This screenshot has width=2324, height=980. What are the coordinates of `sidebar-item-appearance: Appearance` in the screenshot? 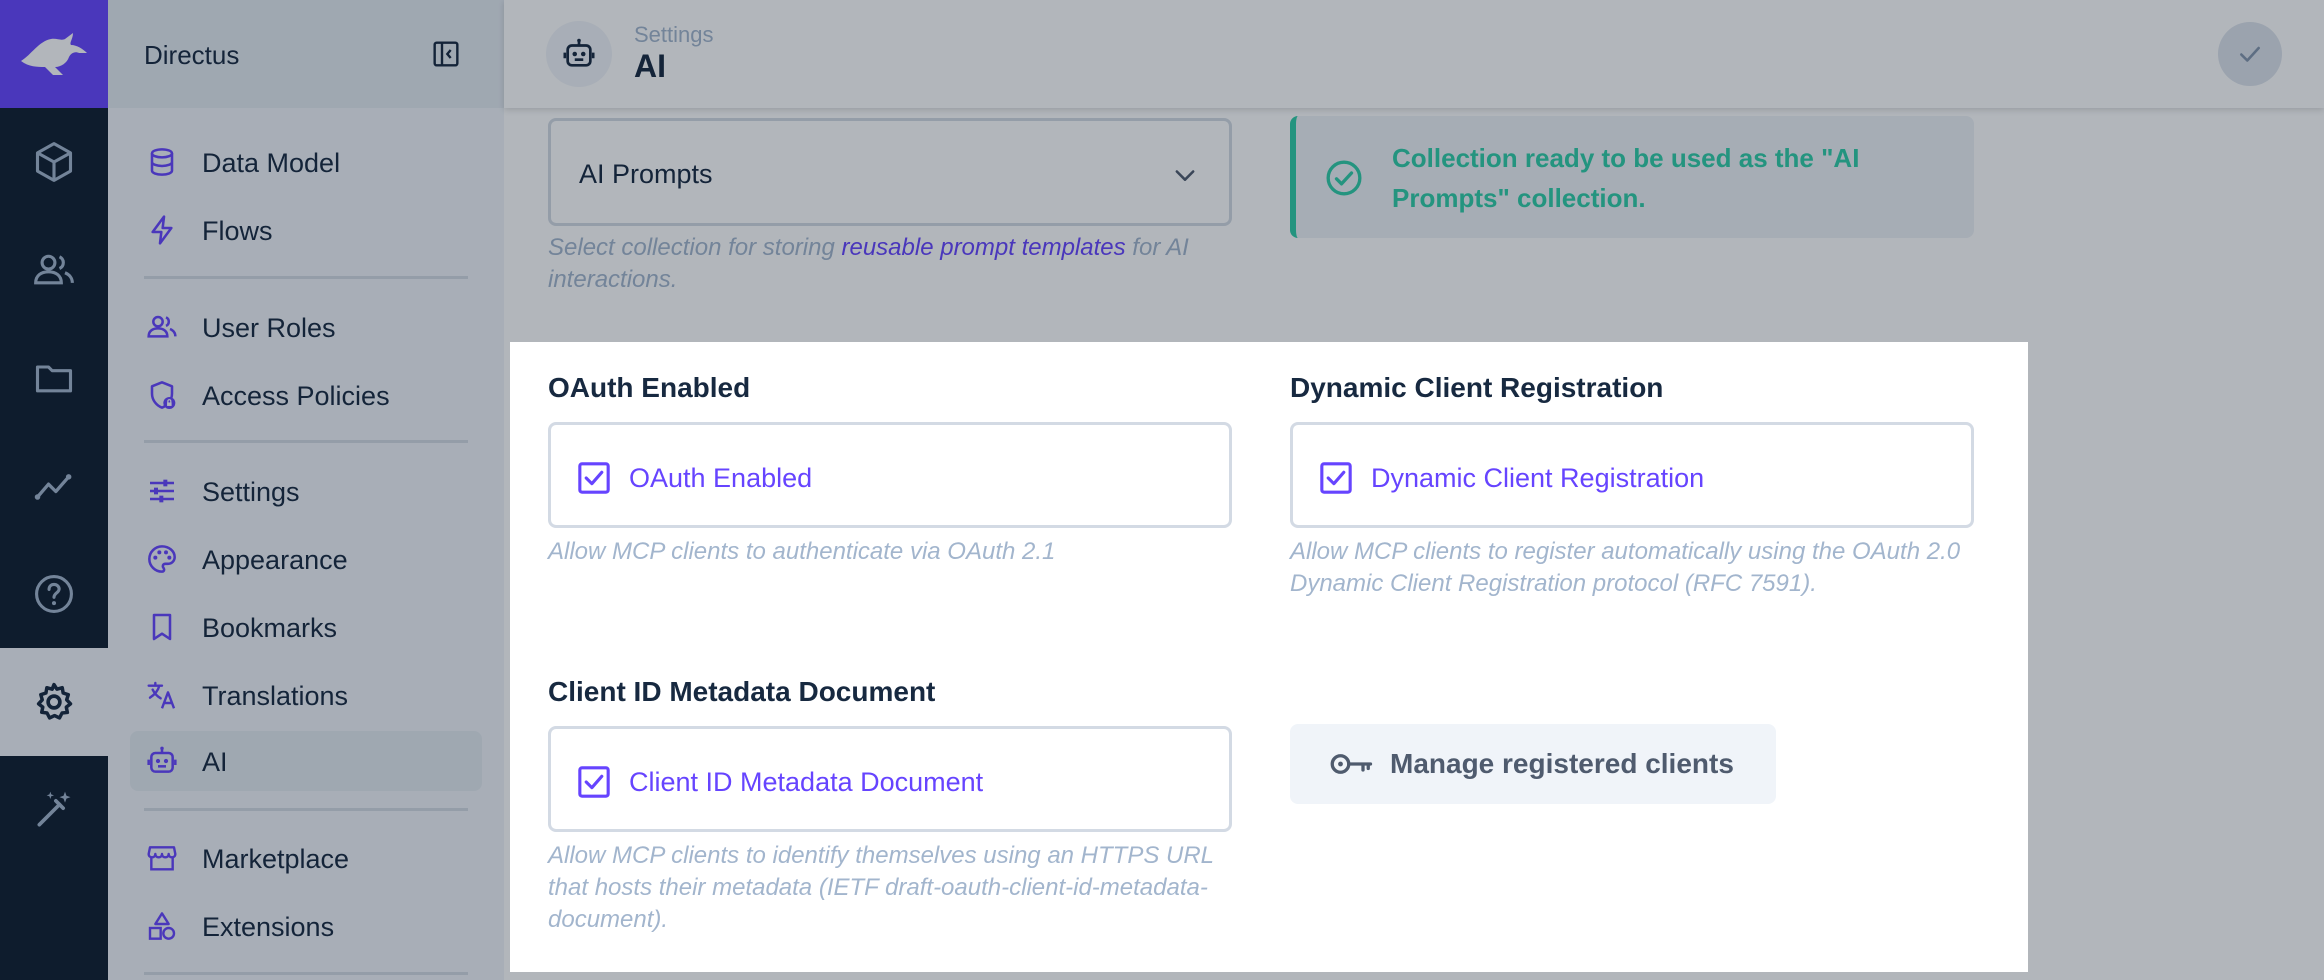 It's located at (306, 559).